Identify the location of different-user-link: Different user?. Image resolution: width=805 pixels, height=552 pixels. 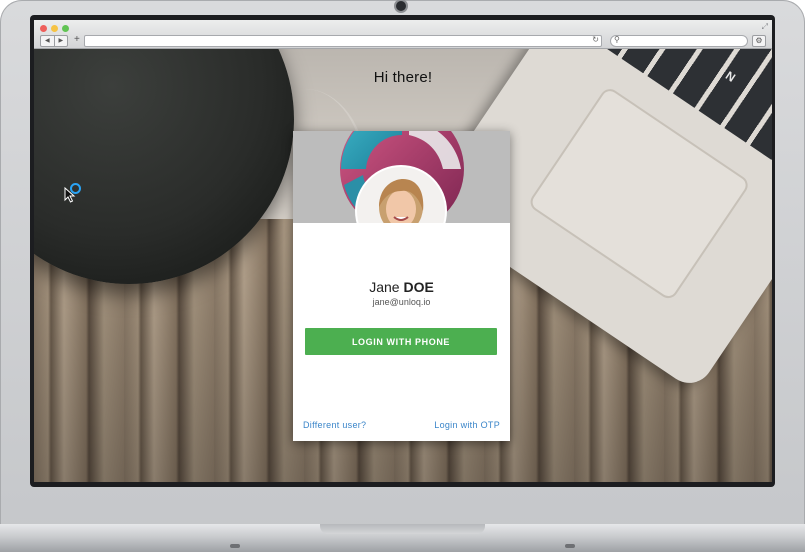
(334, 425).